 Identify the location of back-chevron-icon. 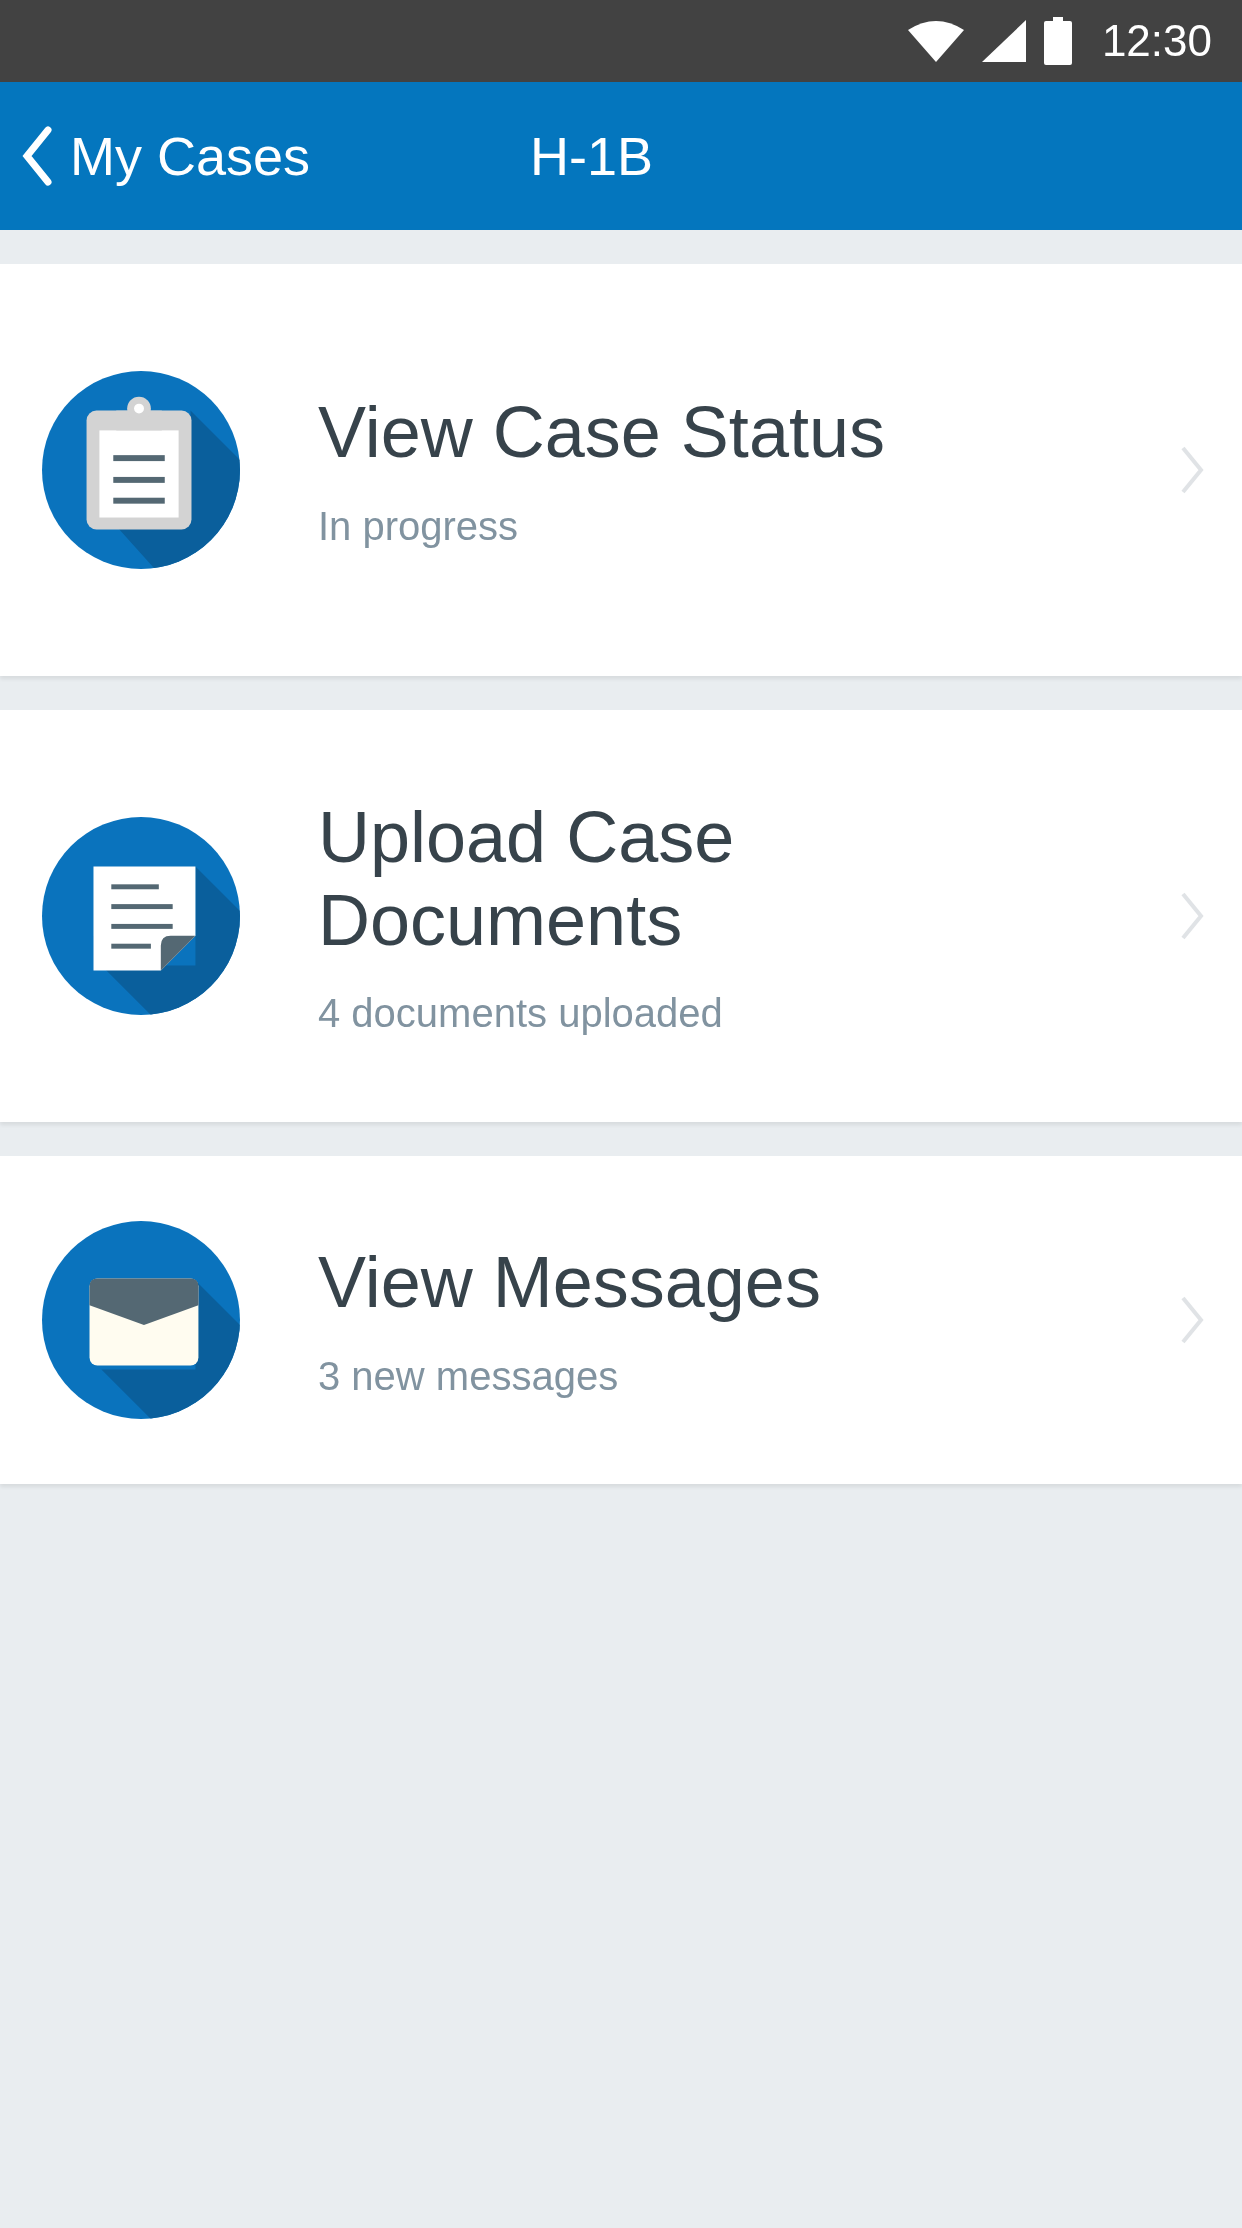
(37, 156).